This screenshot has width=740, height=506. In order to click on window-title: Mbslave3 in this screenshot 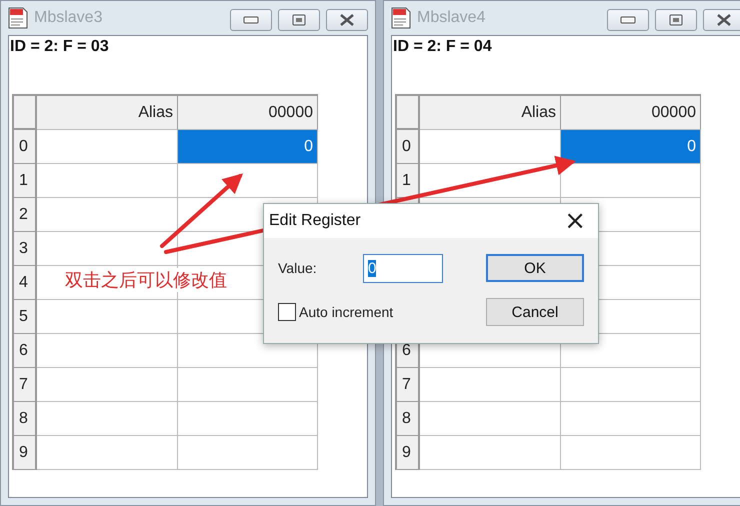, I will do `click(69, 18)`.